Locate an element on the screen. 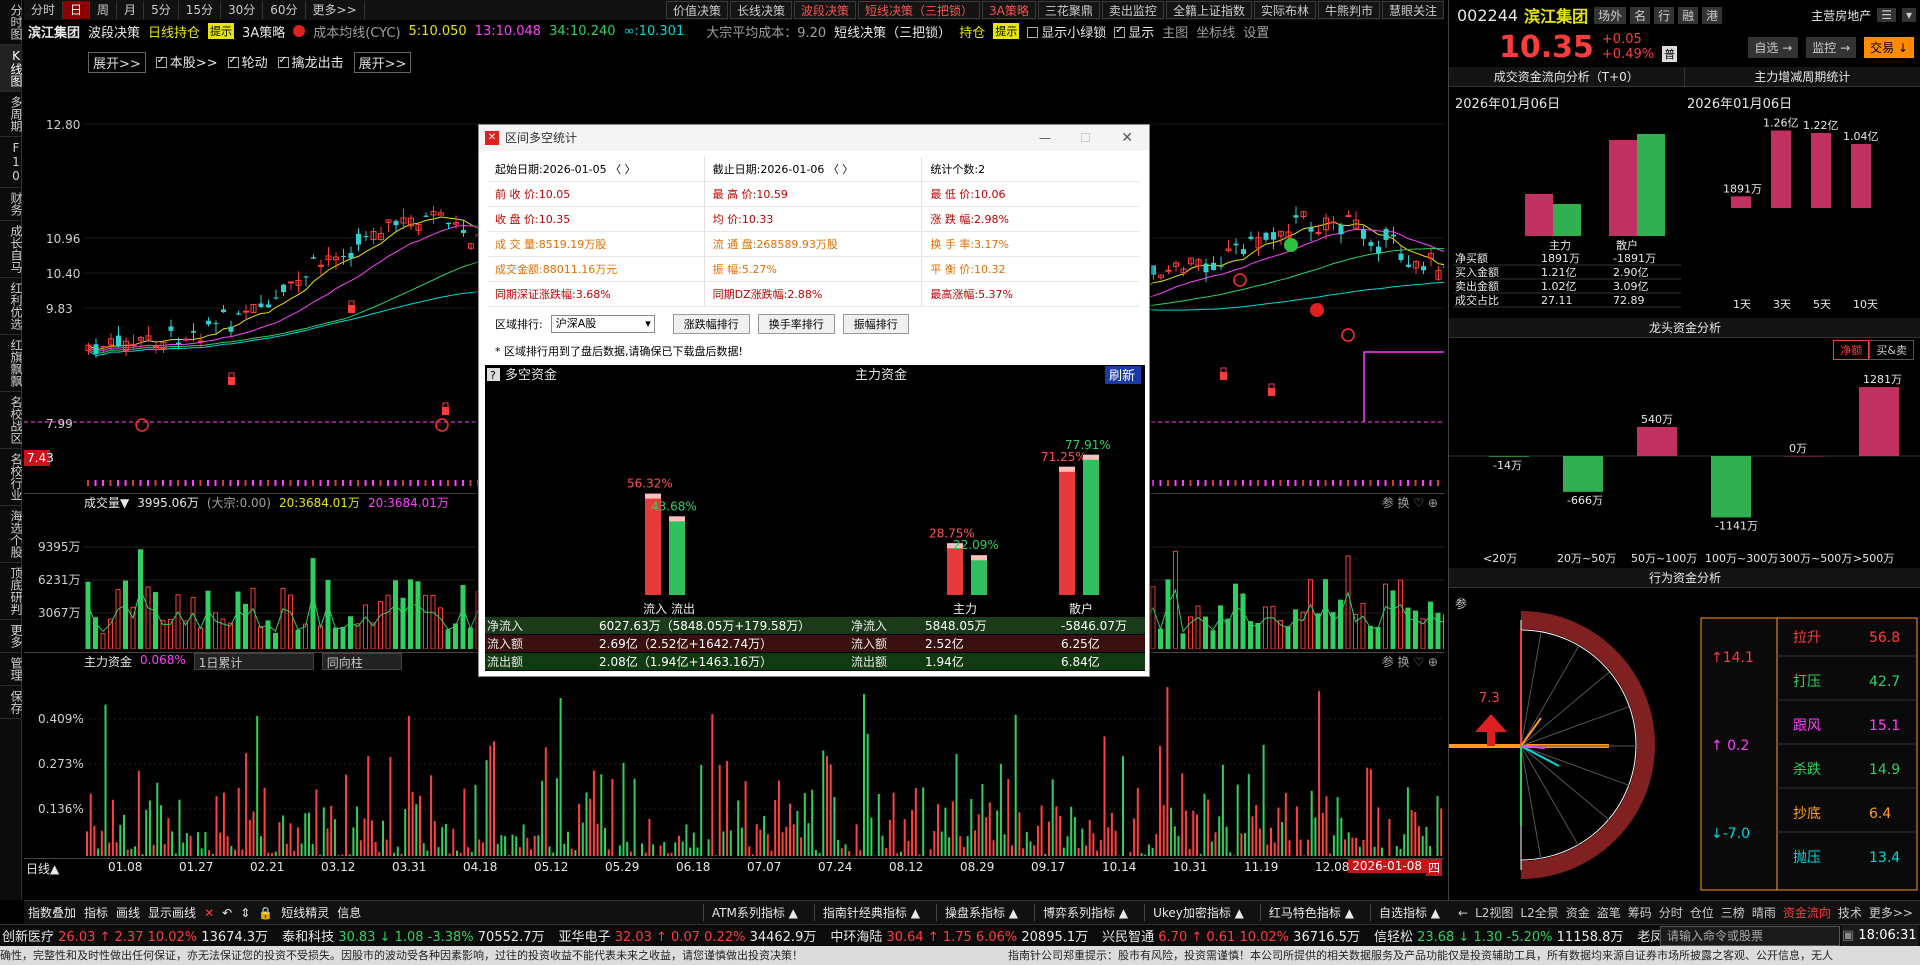 This screenshot has height=965, width=1920. volume-label: 成交量▼ is located at coordinates (106, 502).